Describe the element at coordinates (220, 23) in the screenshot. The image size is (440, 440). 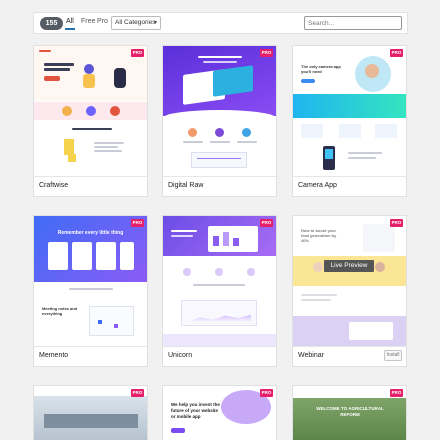
I see `template-filter-bar: 155 All Free Pro All Categories ▾` at that location.